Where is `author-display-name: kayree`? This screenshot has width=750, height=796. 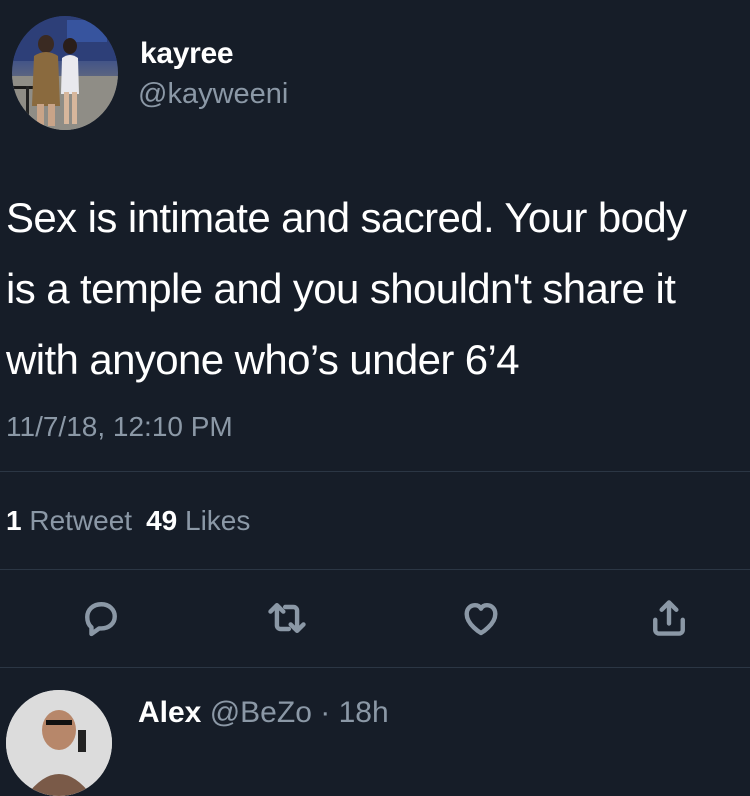
author-display-name: kayree is located at coordinates (187, 54).